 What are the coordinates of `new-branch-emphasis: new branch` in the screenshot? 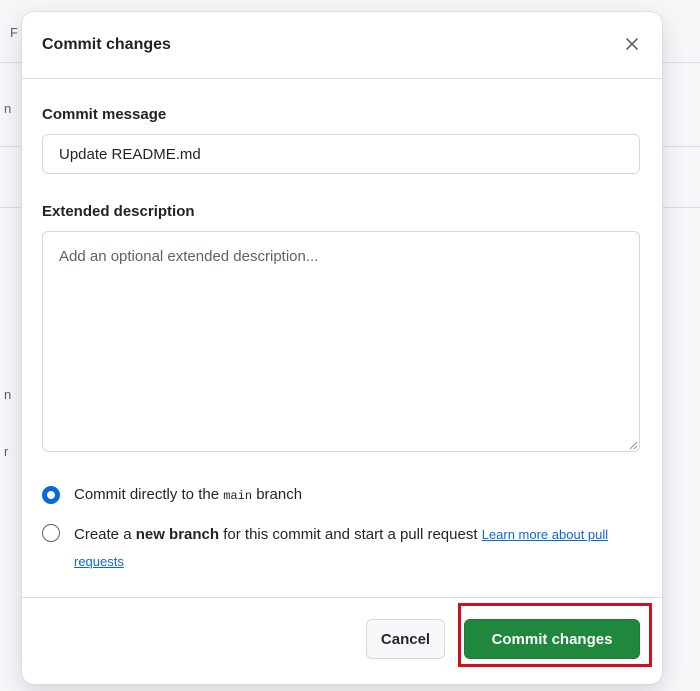 It's located at (177, 534).